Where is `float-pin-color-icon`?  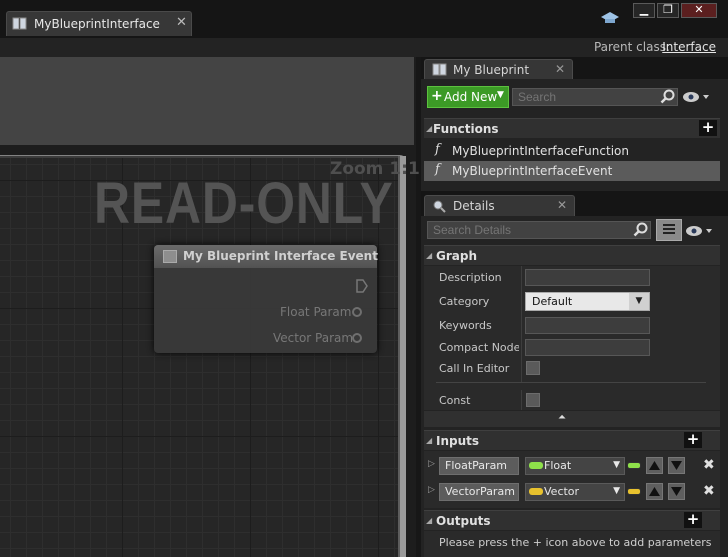
float-pin-color-icon is located at coordinates (634, 465).